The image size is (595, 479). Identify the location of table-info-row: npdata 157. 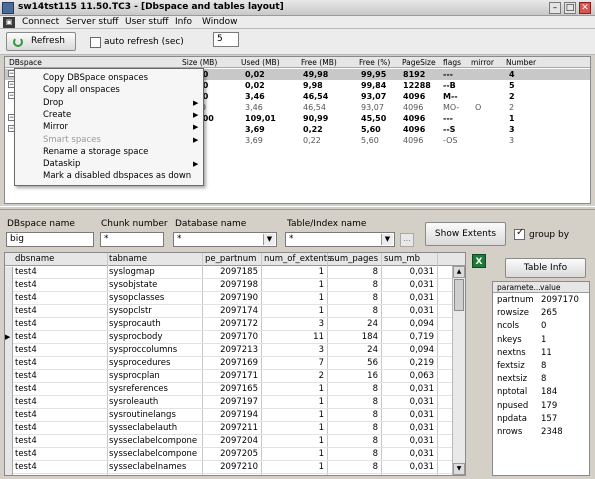
(541, 419).